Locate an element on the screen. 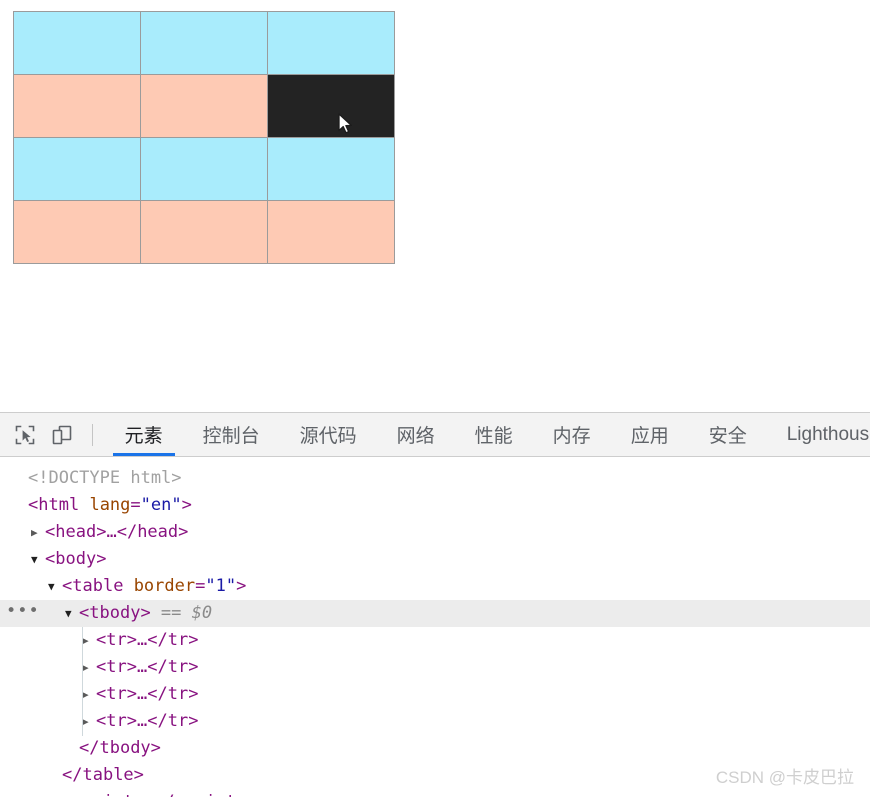  tab-性能: 性能 is located at coordinates (494, 434).